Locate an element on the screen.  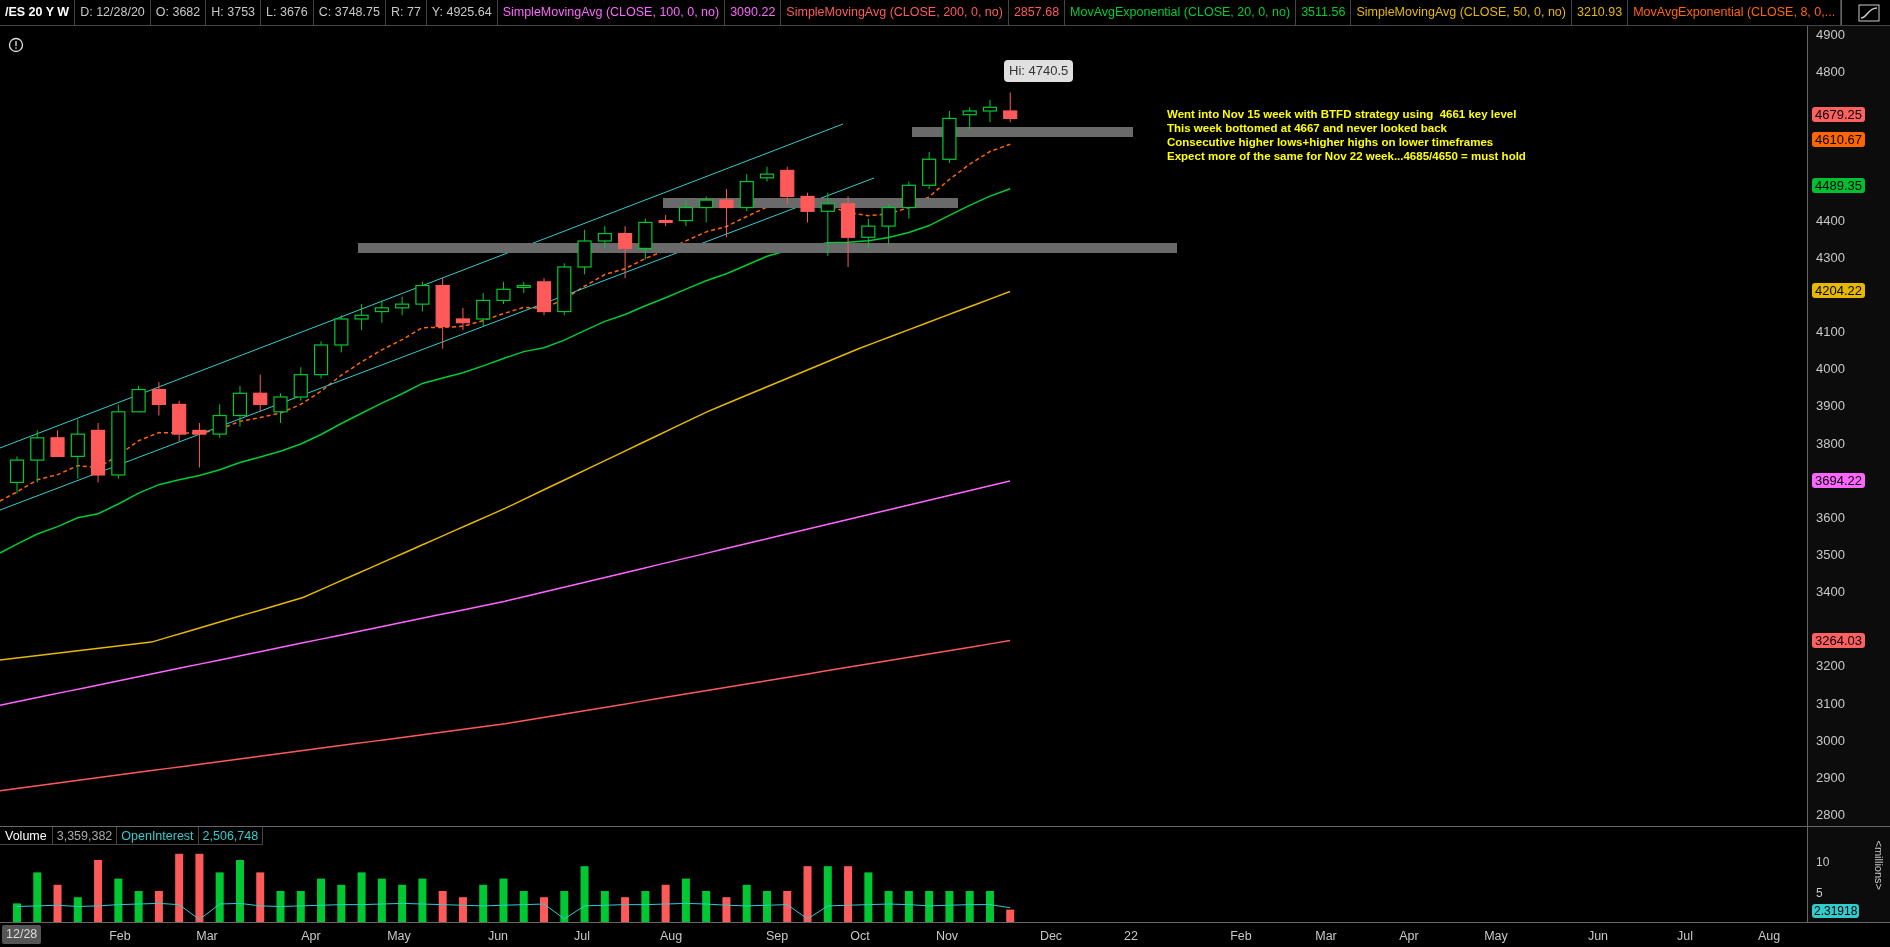
price-axis-label: 4100 is located at coordinates (1830, 332).